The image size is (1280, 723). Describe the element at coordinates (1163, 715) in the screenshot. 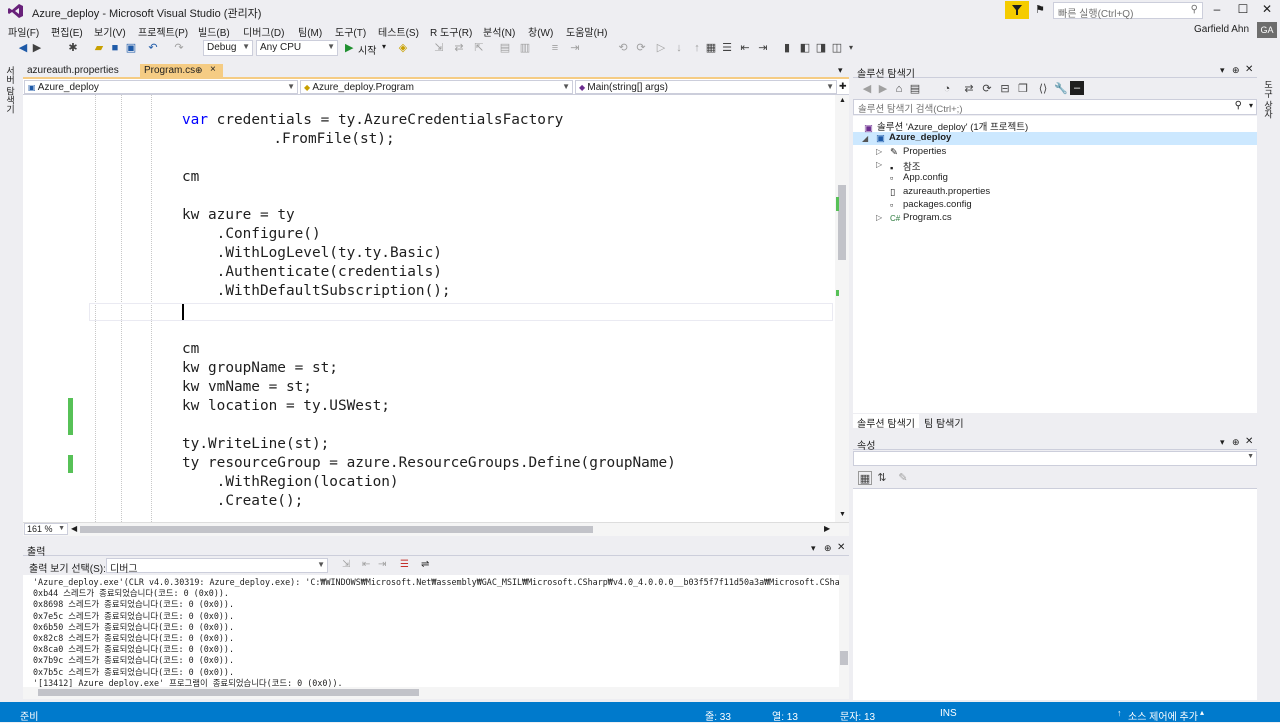

I see `add-to-source-control: 소스 제어에 추가` at that location.